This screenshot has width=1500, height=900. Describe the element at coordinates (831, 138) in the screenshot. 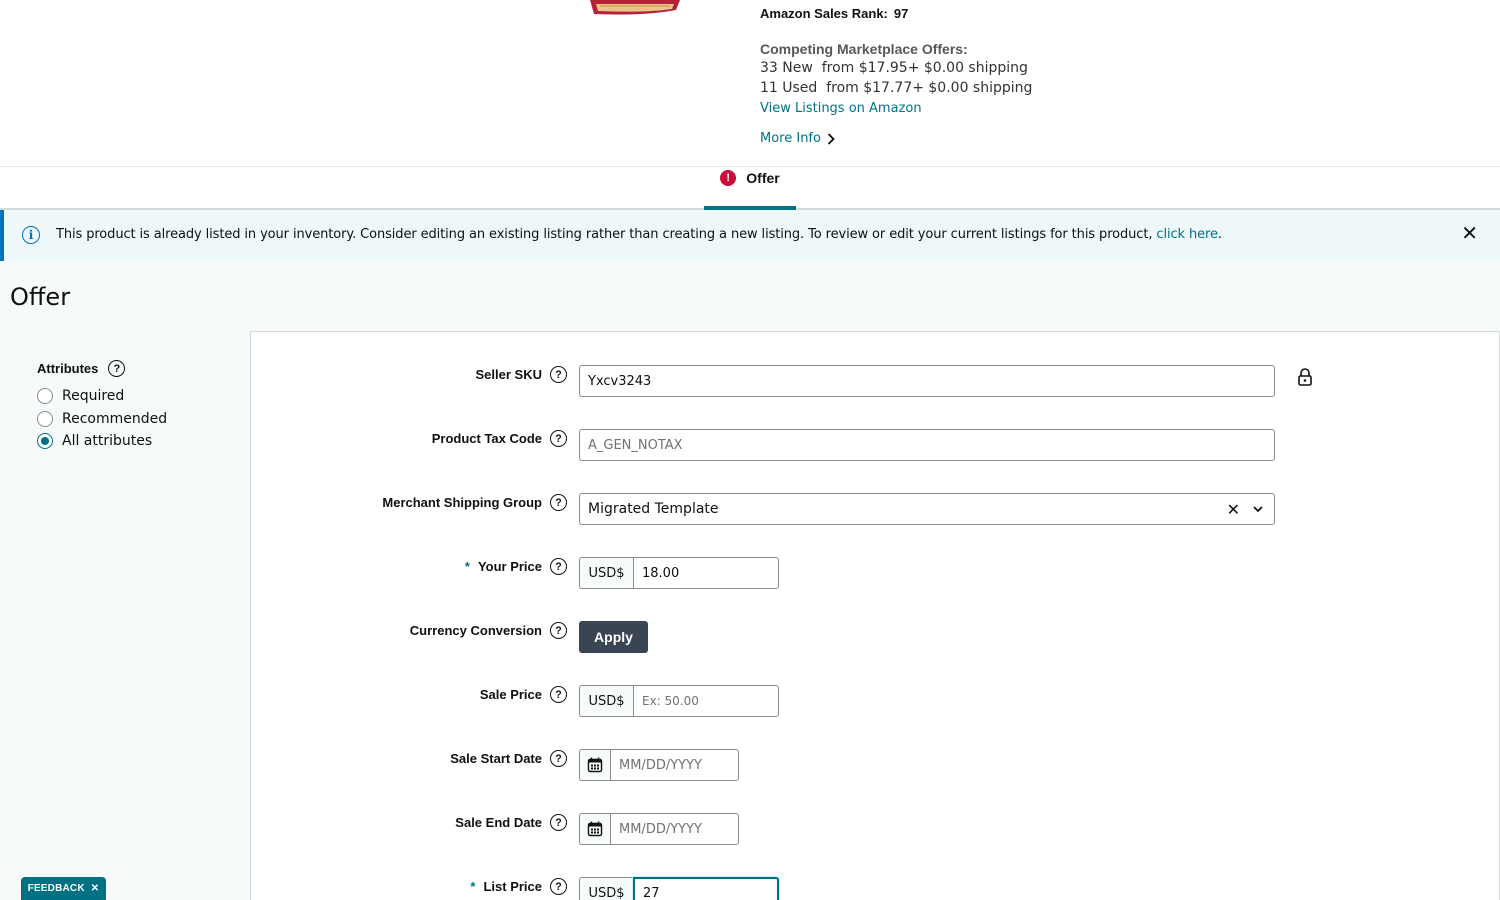

I see `chevron-right-icon` at that location.